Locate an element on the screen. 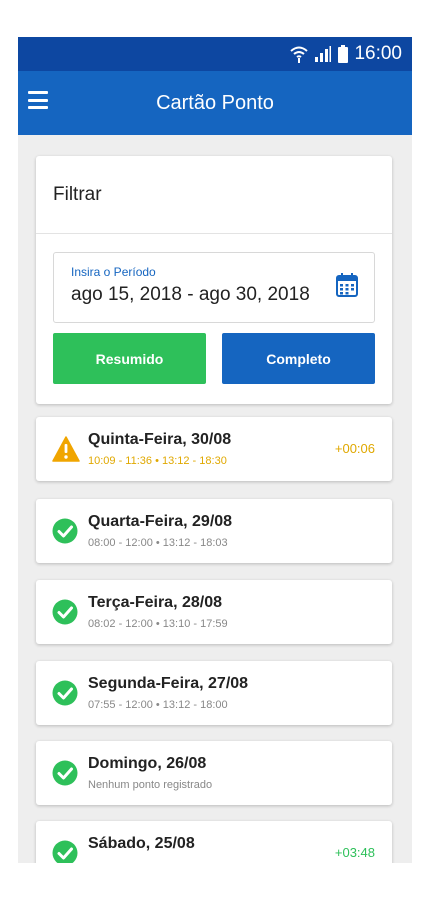  day-times: 10:09 - 11:36 • 13:12 - 18:30 is located at coordinates (157, 461).